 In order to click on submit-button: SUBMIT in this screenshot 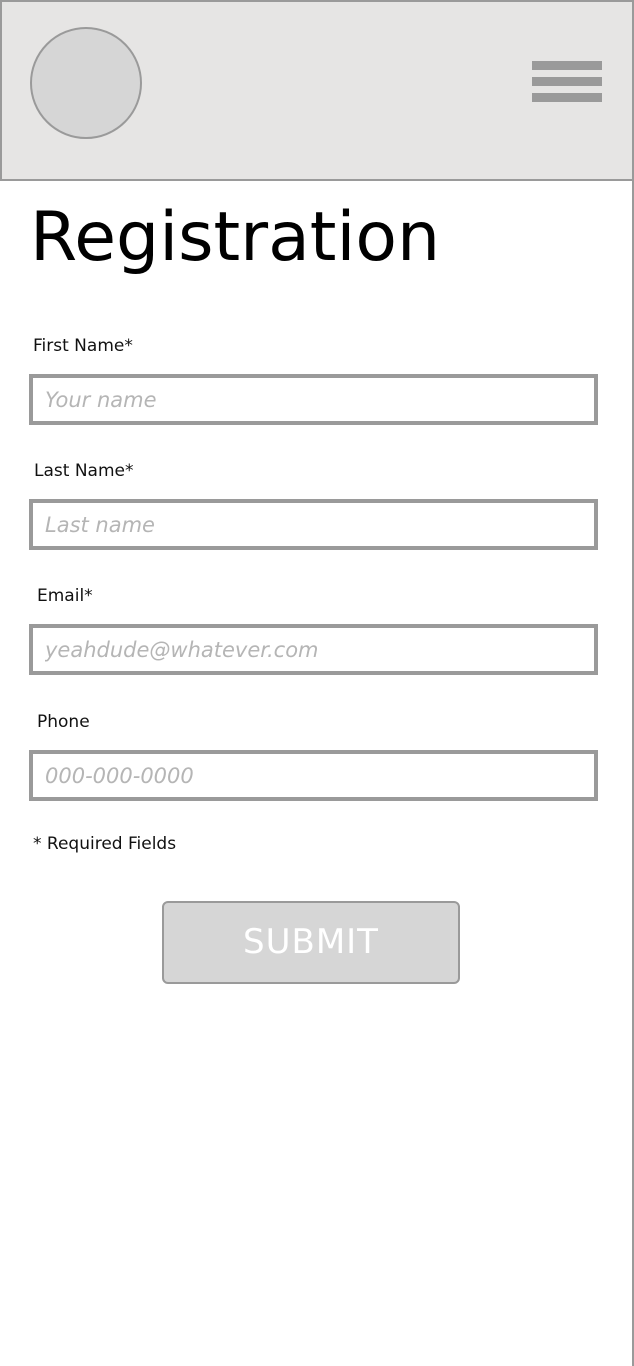, I will do `click(311, 942)`.